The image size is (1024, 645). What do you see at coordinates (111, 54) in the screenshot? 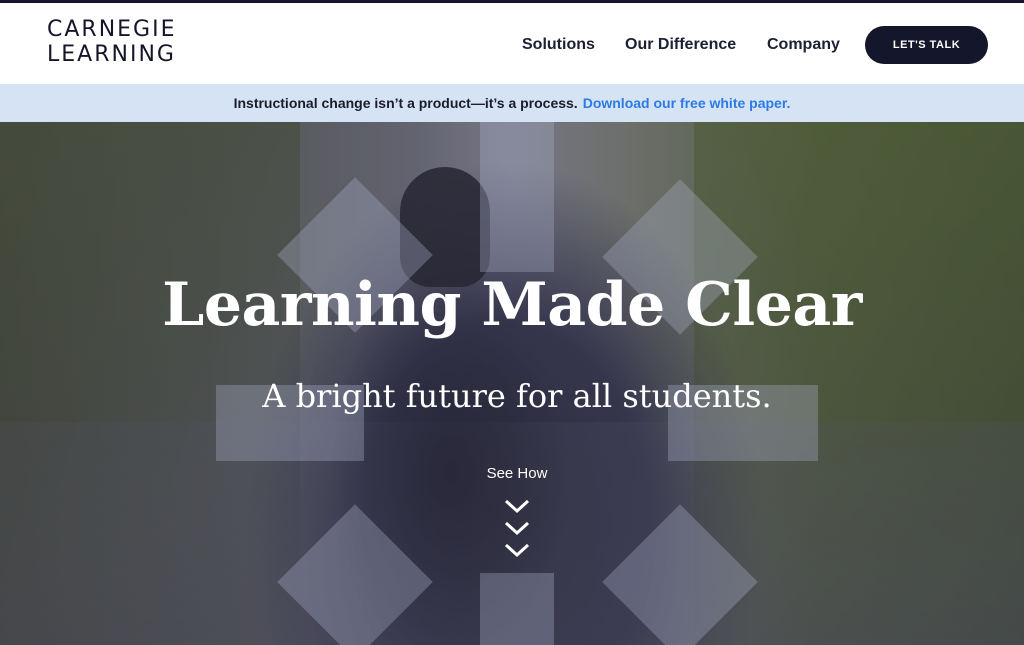
I see `logo-line-2: LEARNING` at bounding box center [111, 54].